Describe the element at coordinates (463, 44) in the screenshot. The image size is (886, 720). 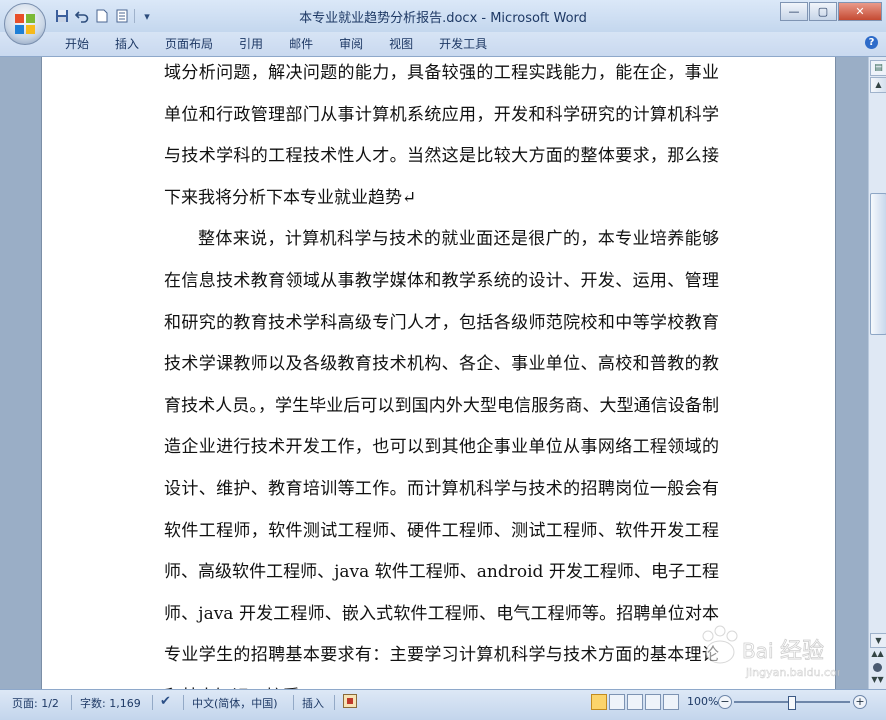
I see `tab-developer: 开发工具` at that location.